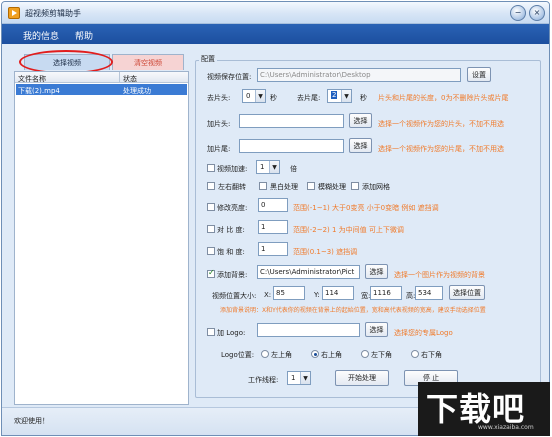 Image resolution: width=552 pixels, height=437 pixels. What do you see at coordinates (211, 229) in the screenshot?
I see `contrast-checkbox` at bounding box center [211, 229].